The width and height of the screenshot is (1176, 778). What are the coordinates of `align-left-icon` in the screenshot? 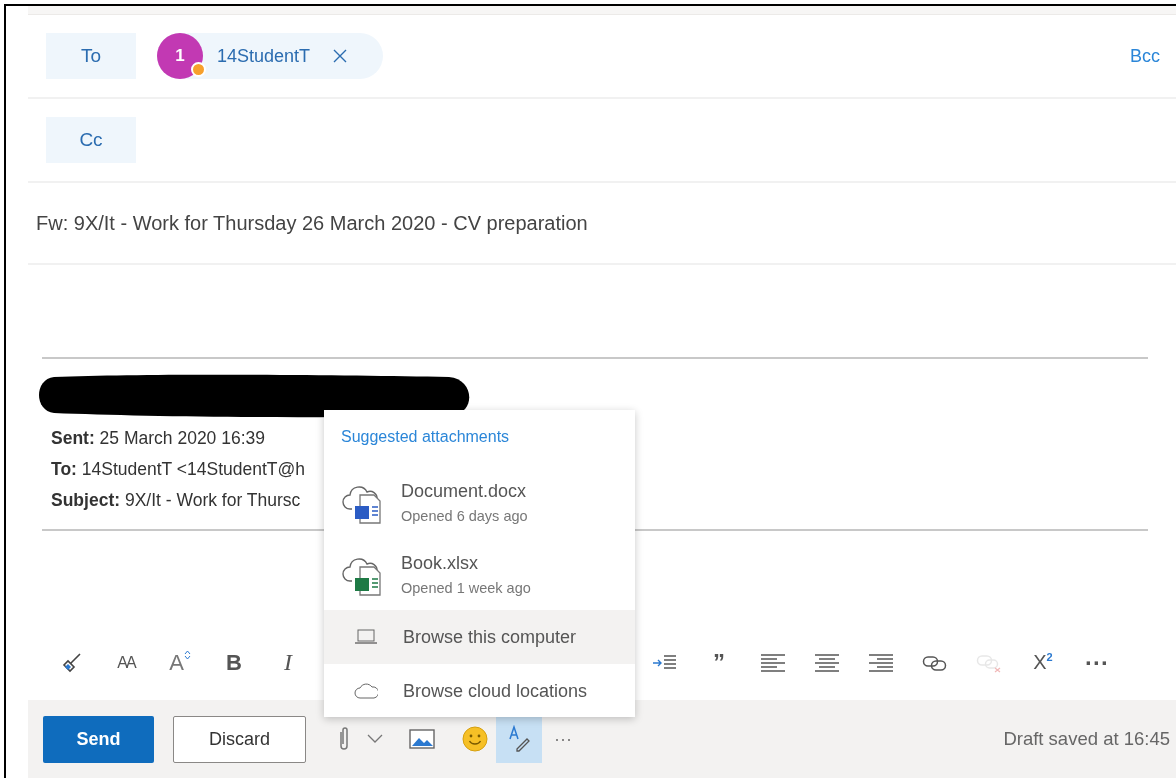 It's located at (773, 662).